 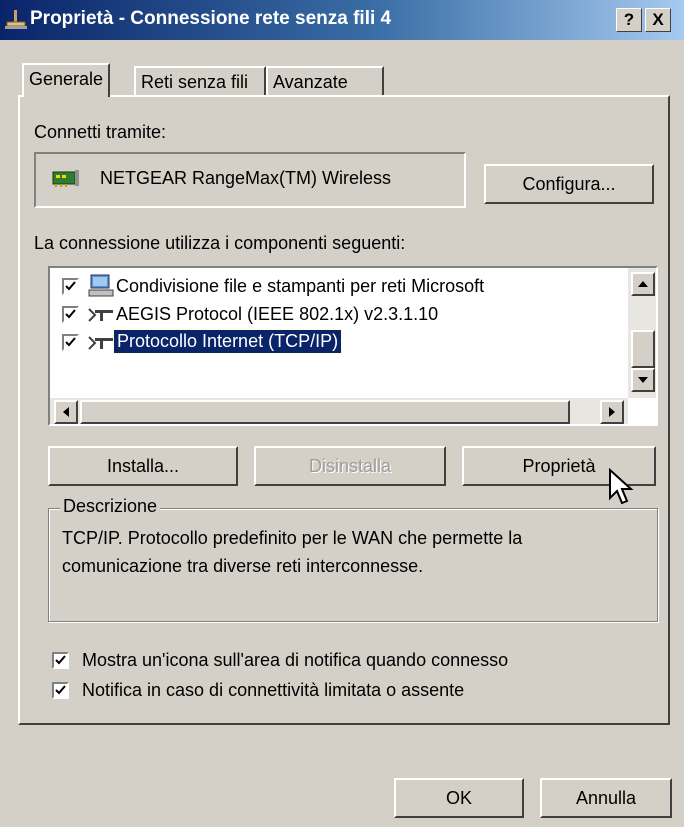 I want to click on adapter-box: NETGEAR RangeMax(TM) Wireless, so click(x=250, y=180).